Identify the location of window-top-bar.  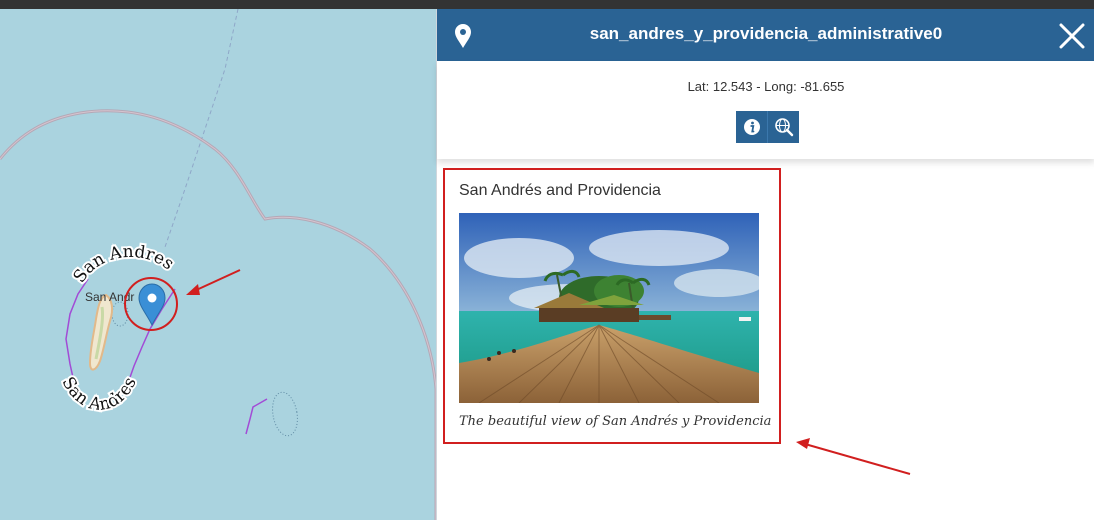
(547, 4).